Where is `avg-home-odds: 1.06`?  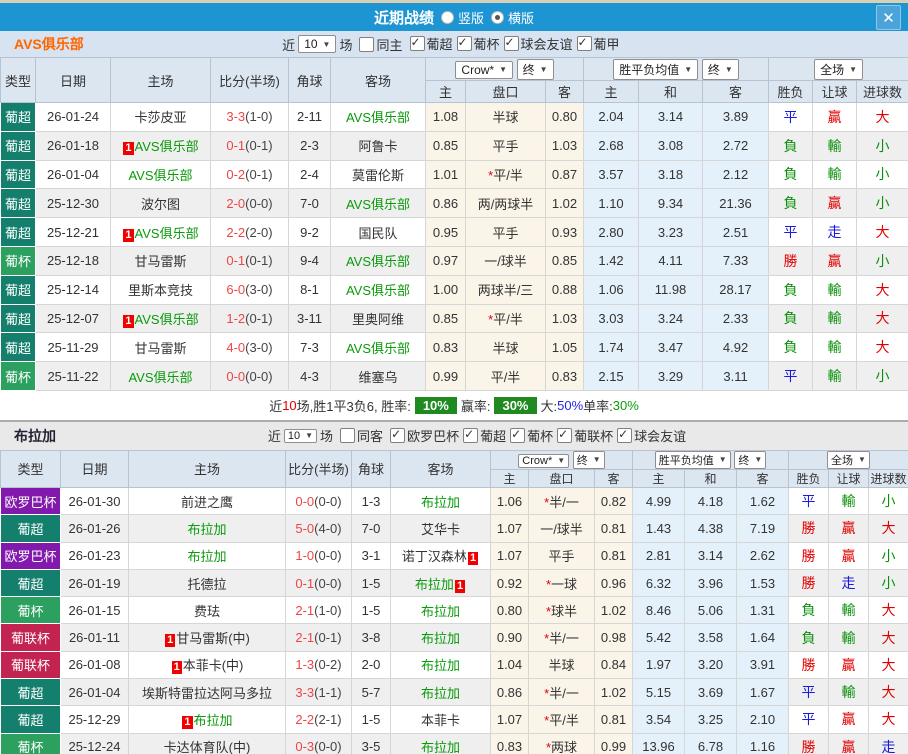 avg-home-odds: 1.06 is located at coordinates (611, 289).